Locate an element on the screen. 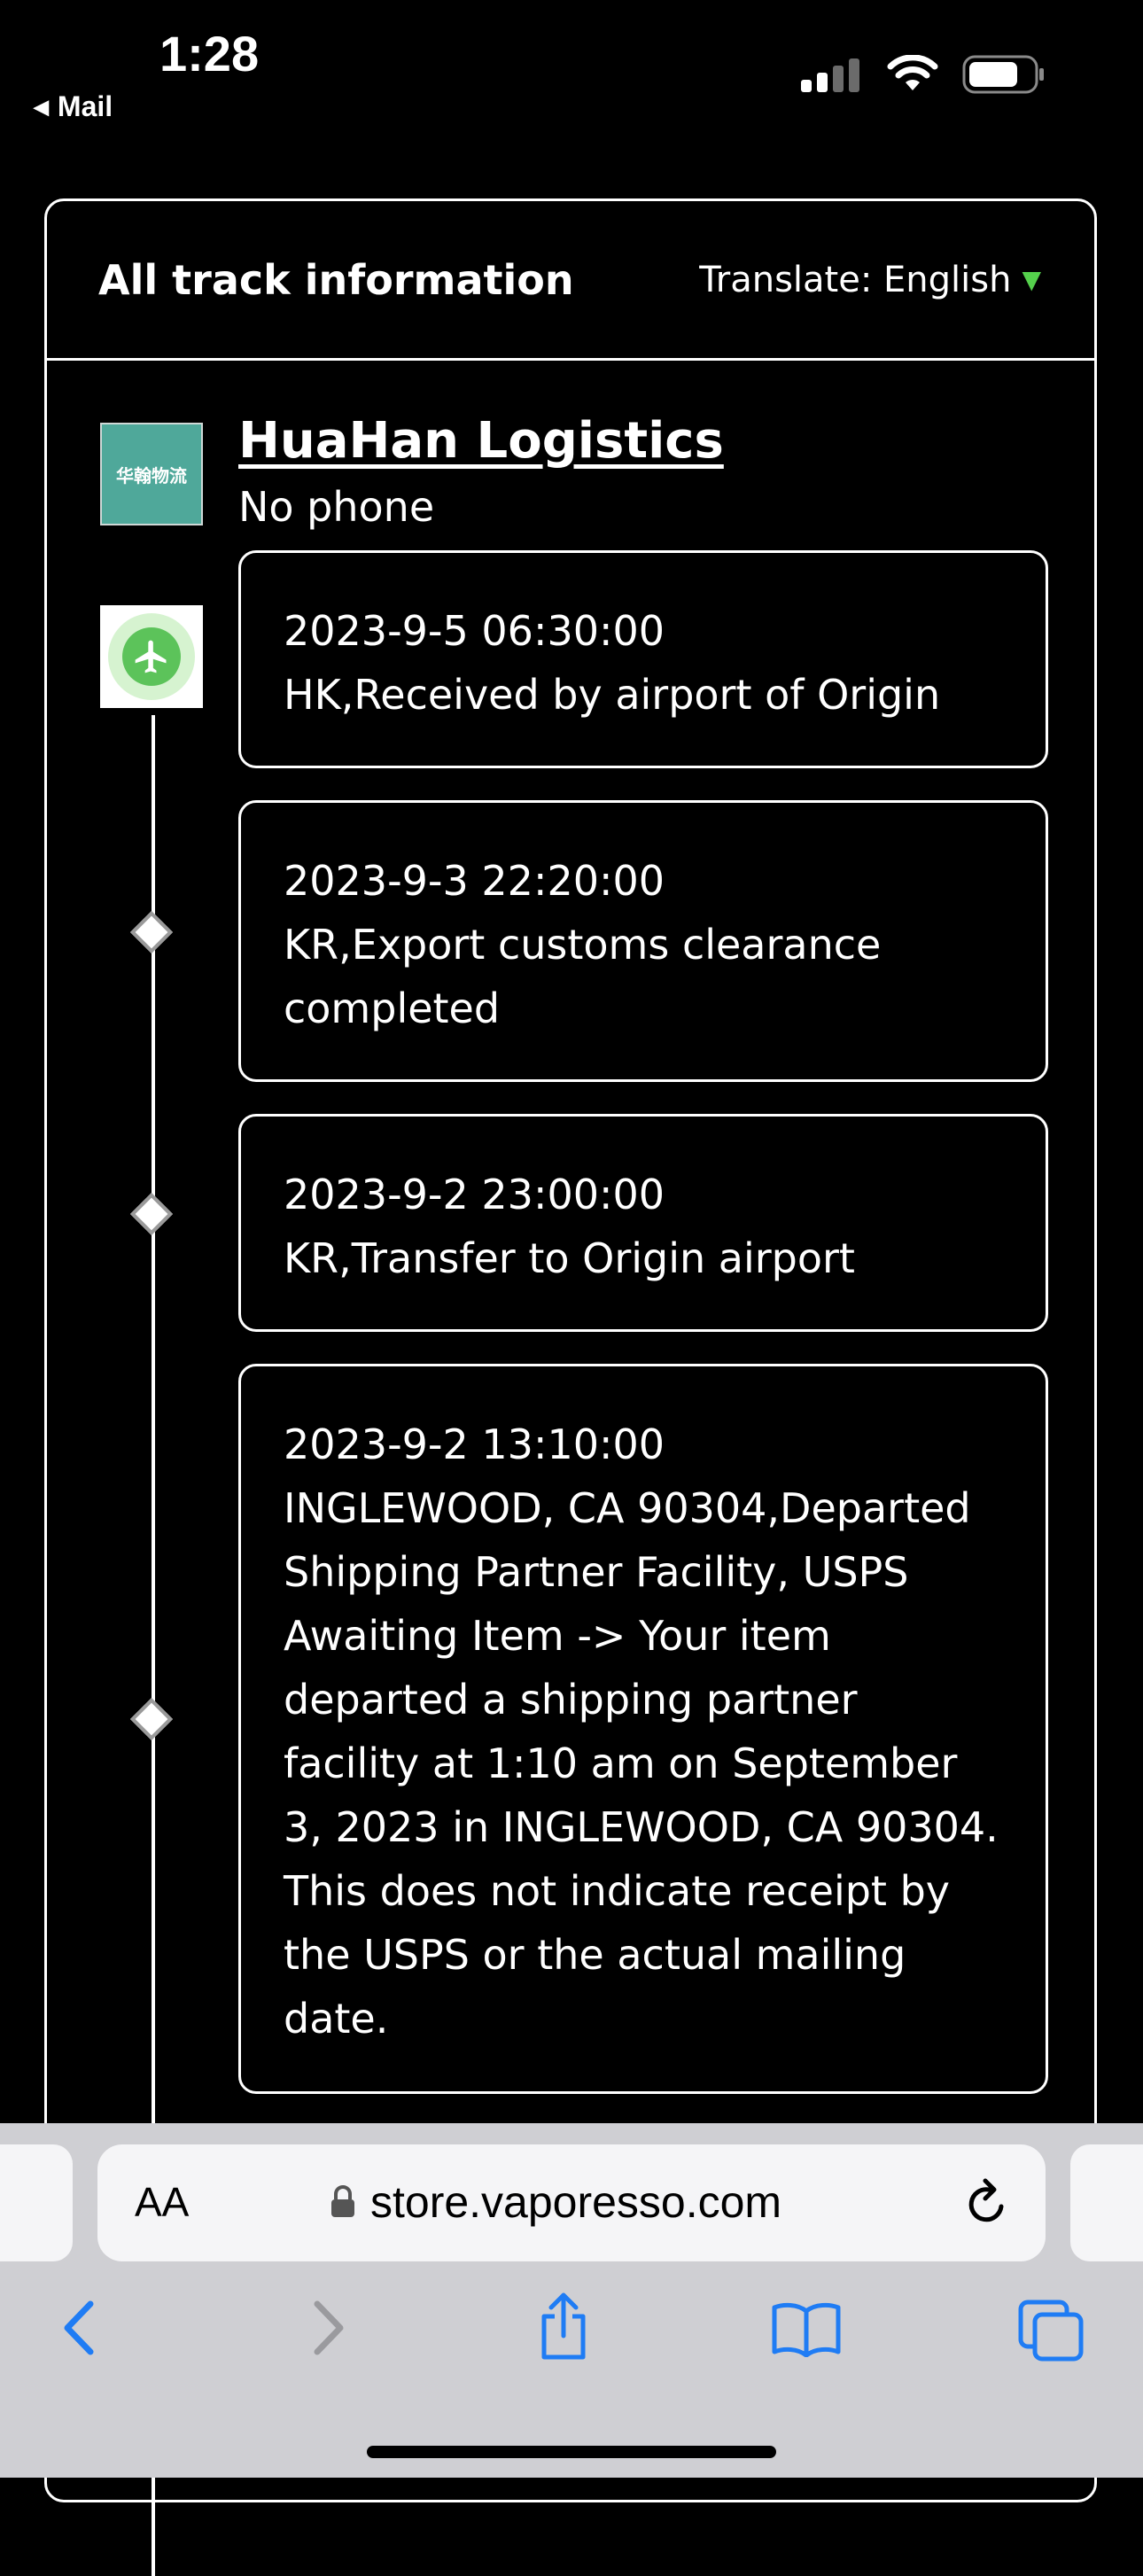  card-title: All track information is located at coordinates (336, 279).